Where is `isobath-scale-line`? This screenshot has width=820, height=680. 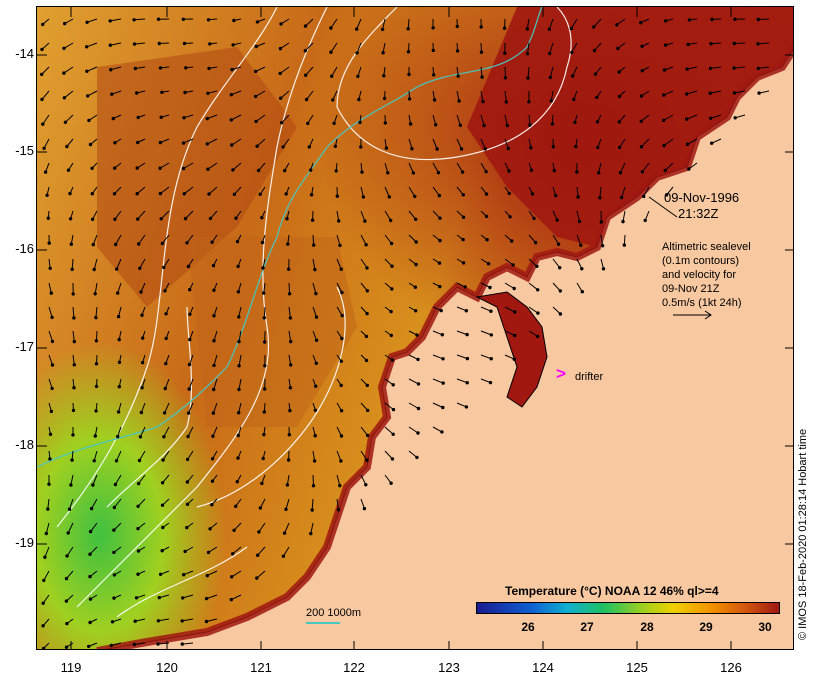 isobath-scale-line is located at coordinates (323, 623).